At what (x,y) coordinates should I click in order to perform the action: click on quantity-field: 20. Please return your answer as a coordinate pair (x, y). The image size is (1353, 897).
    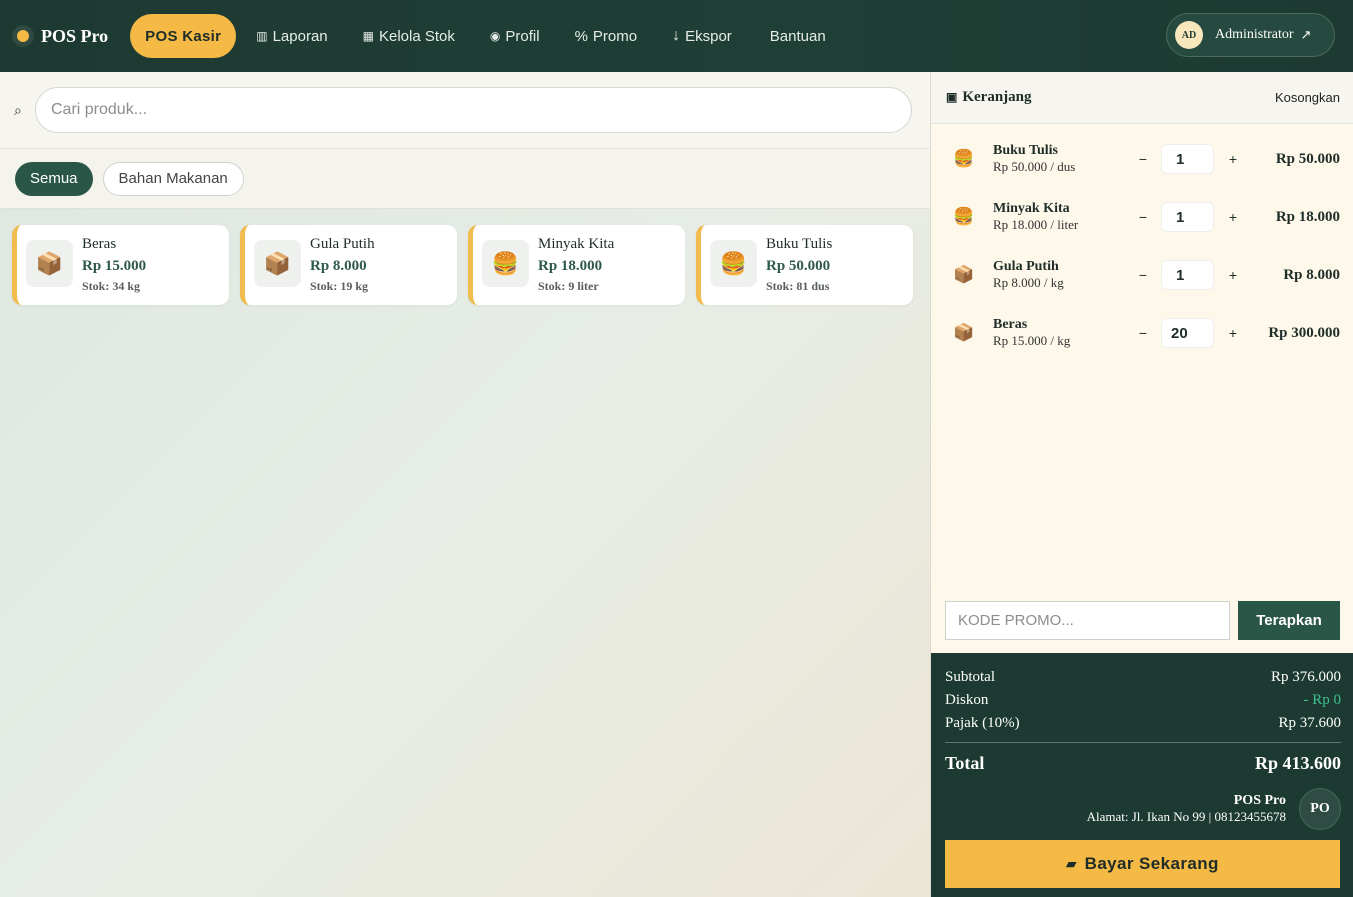
    Looking at the image, I should click on (1187, 333).